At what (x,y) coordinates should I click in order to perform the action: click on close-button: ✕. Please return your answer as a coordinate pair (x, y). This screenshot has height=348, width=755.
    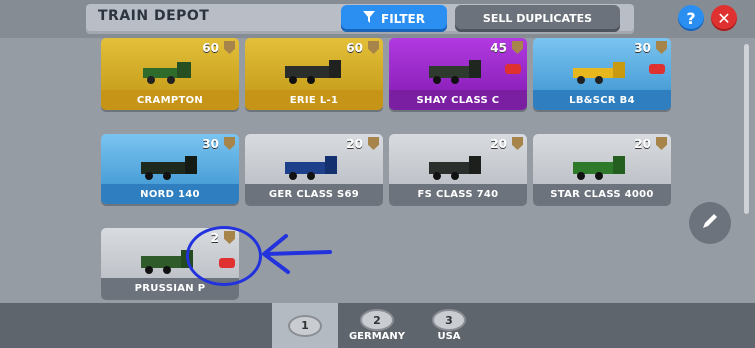
    Looking at the image, I should click on (724, 18).